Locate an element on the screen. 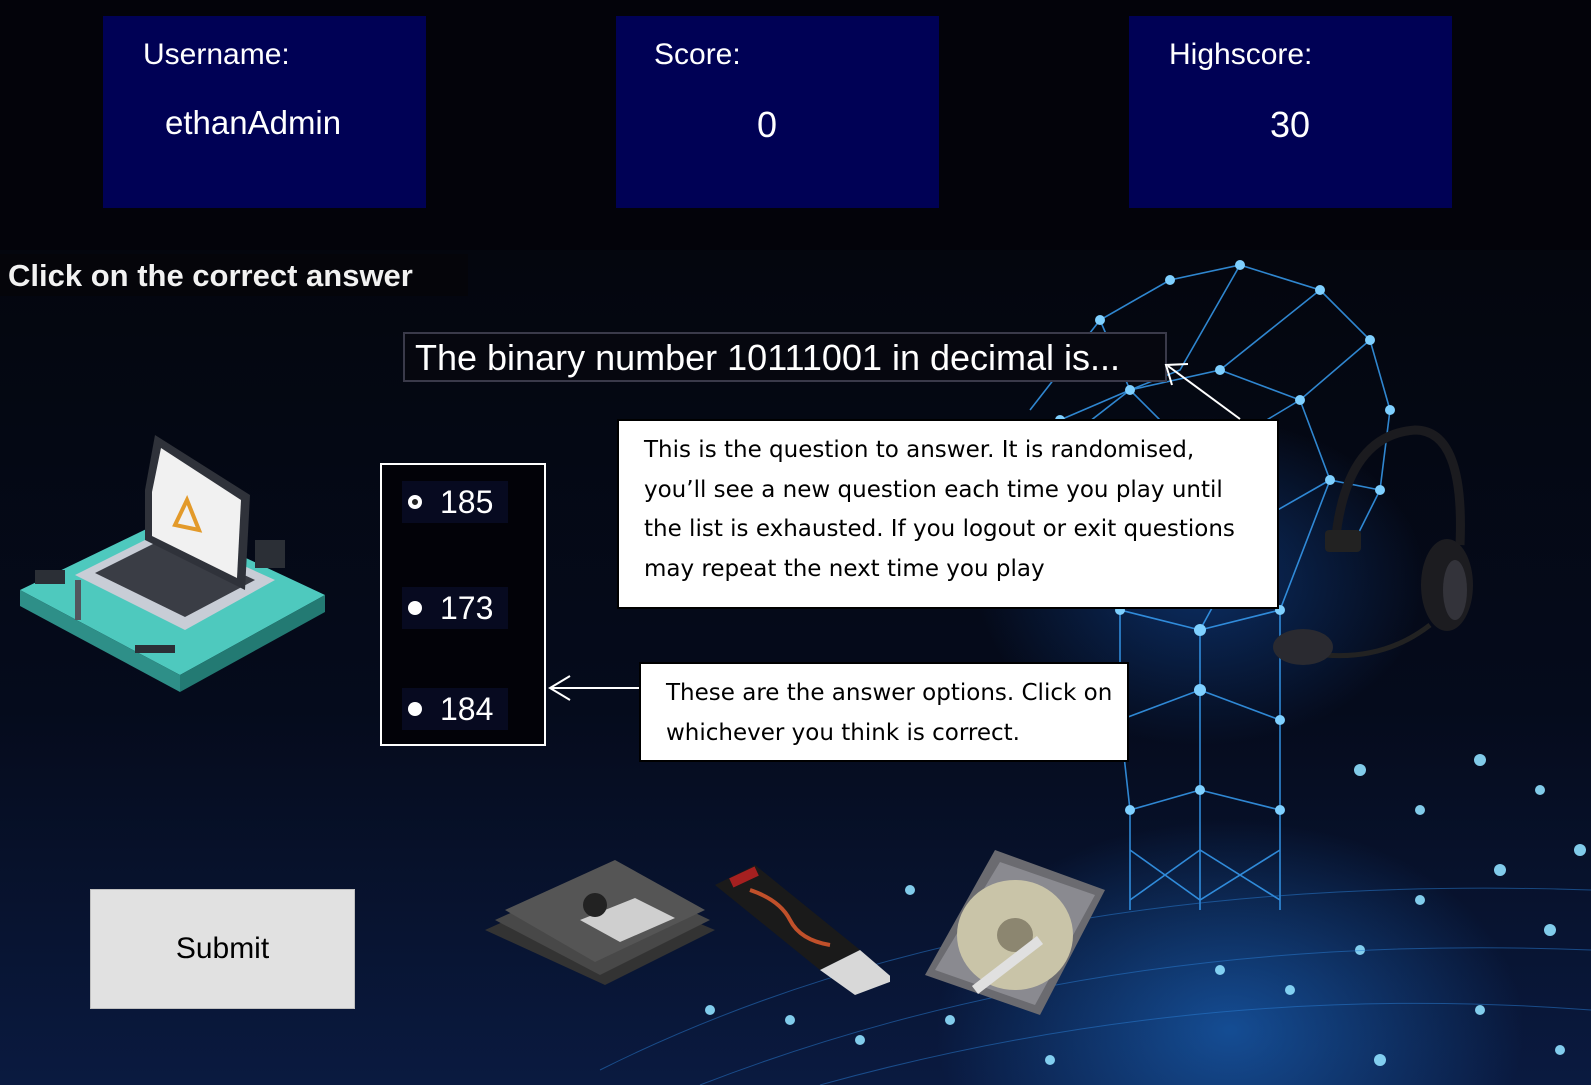 This screenshot has width=1591, height=1085. option-184: 184 is located at coordinates (455, 709).